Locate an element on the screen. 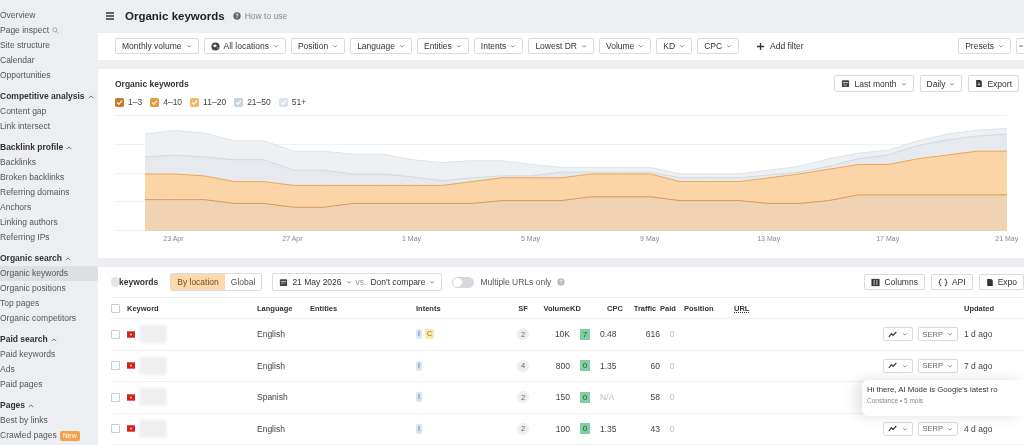 The image size is (1024, 445). filter-dropdown: KD is located at coordinates (674, 46).